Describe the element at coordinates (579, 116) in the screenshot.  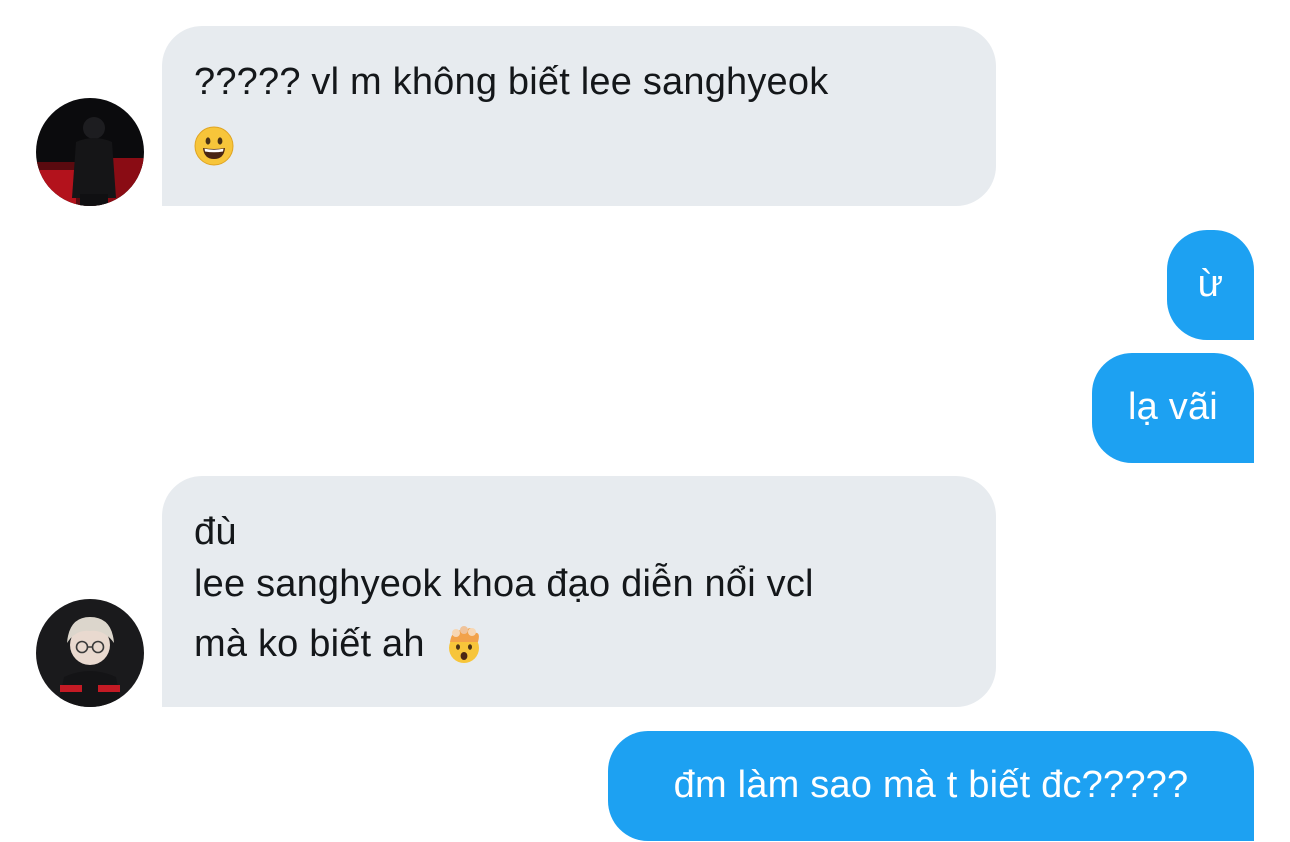
I see `message-bubble-incoming: ????? vl m không biết lee sanghyeok` at that location.